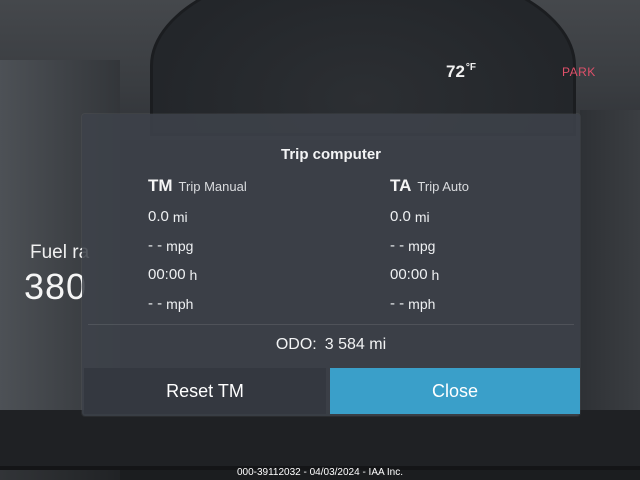 Image resolution: width=640 pixels, height=480 pixels. I want to click on trip-auto-name: Trip Auto, so click(443, 186).